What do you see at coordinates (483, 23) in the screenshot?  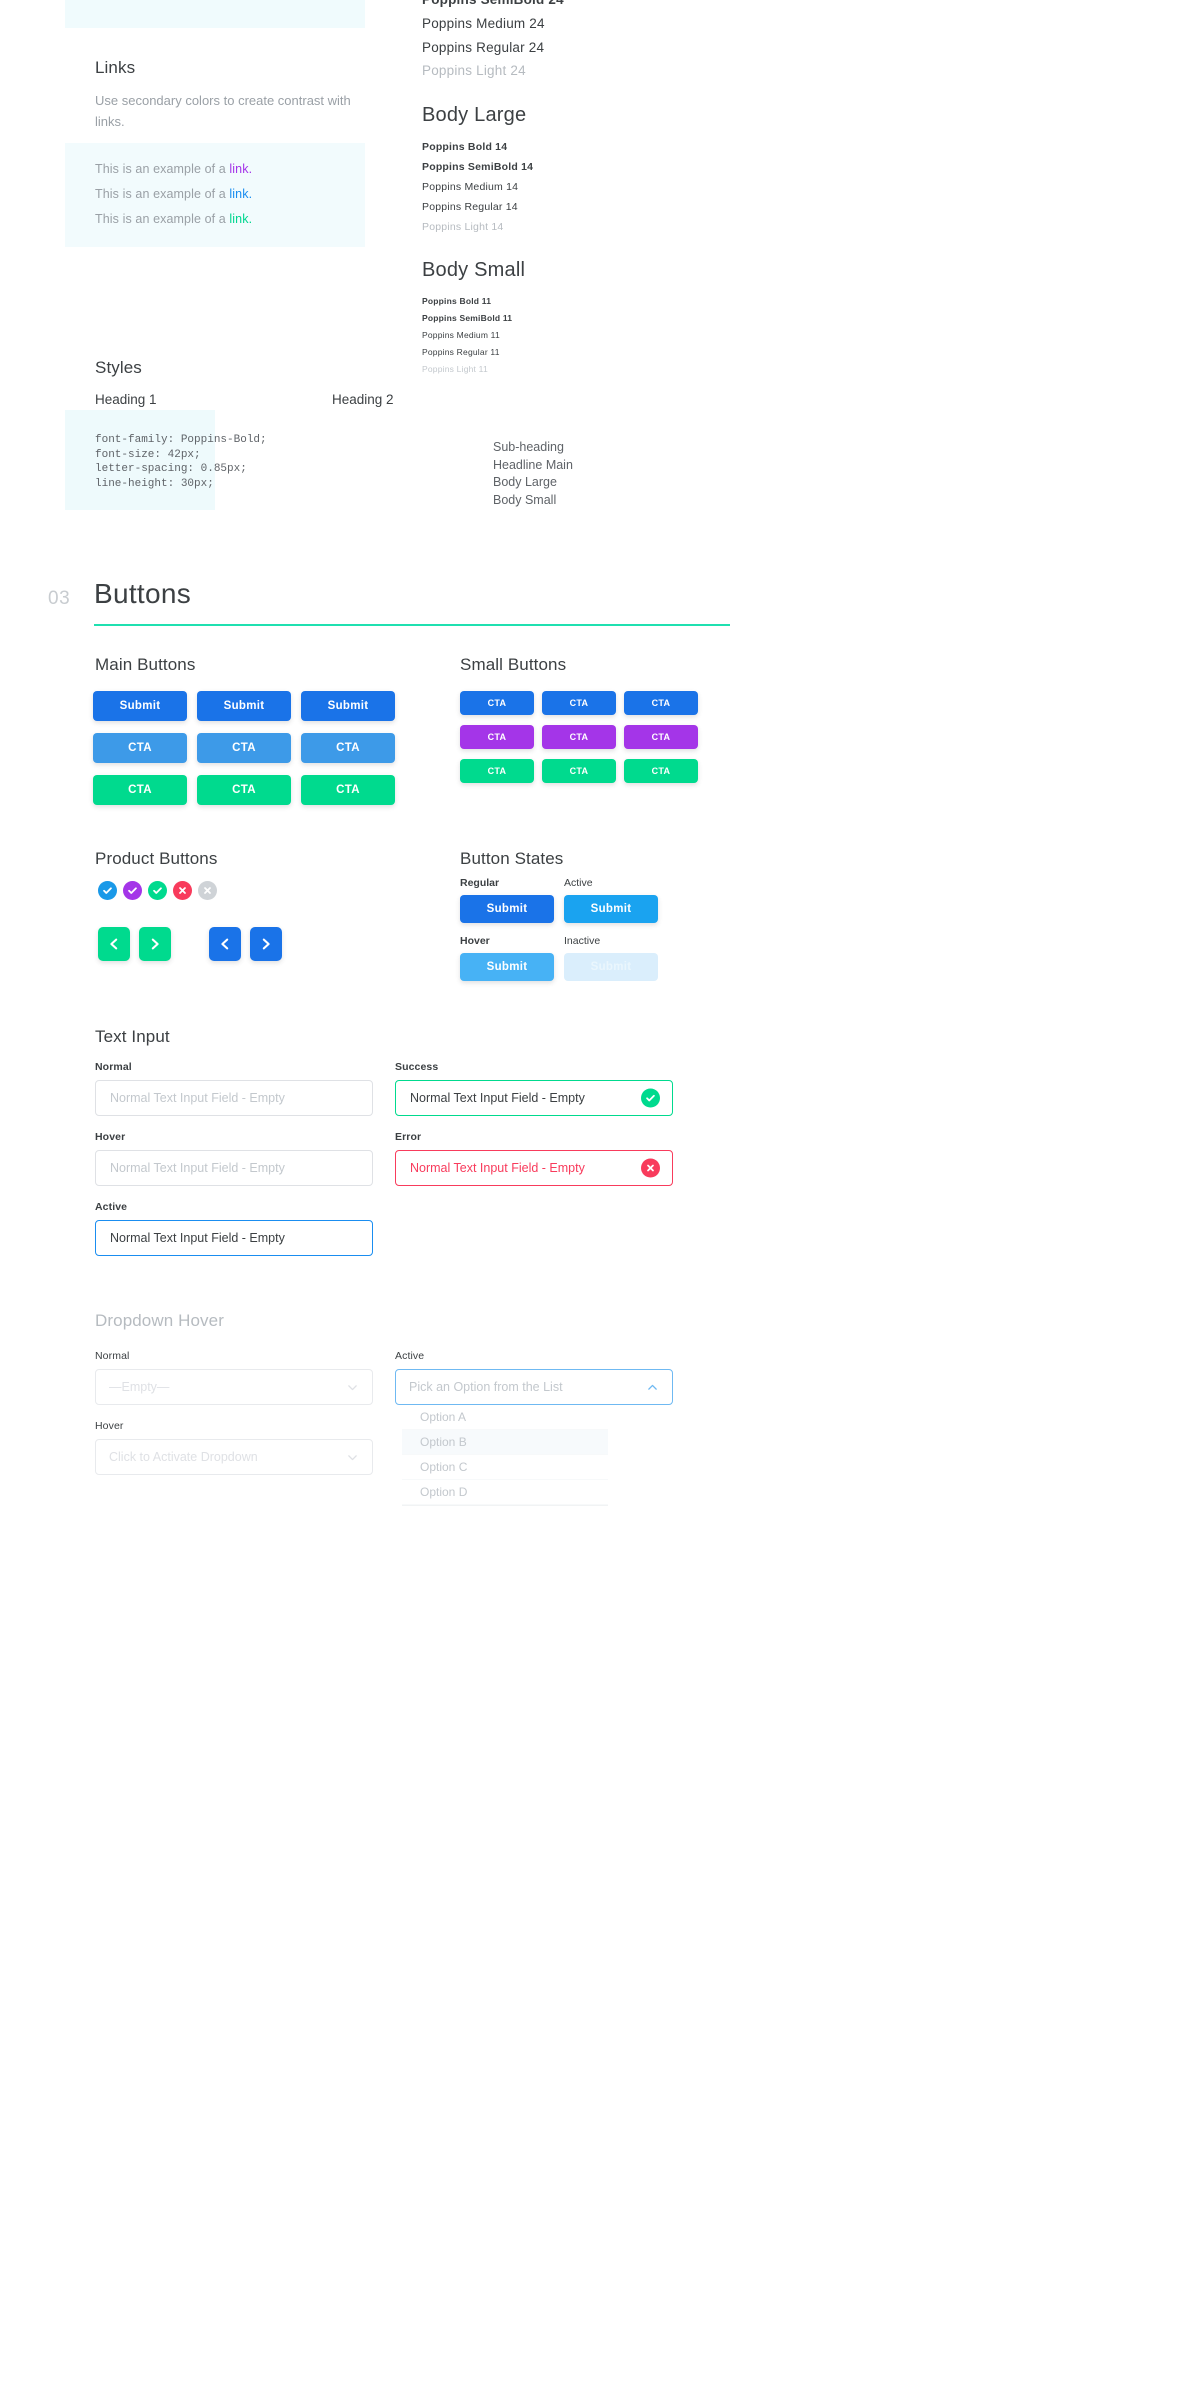 I see `type-sample: Poppins Medium 24` at bounding box center [483, 23].